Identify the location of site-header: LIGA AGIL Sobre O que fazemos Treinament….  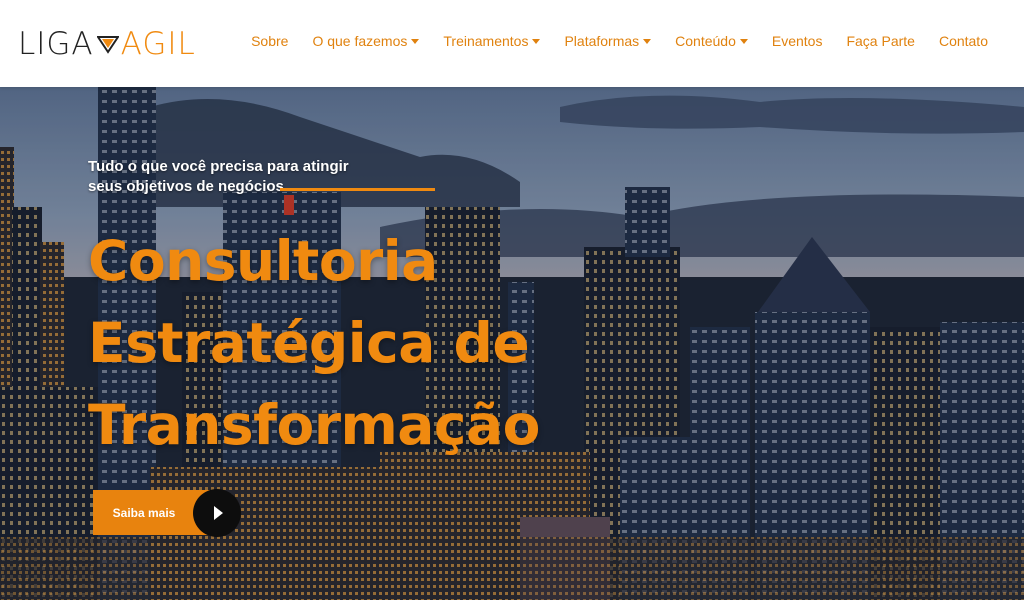
(512, 43).